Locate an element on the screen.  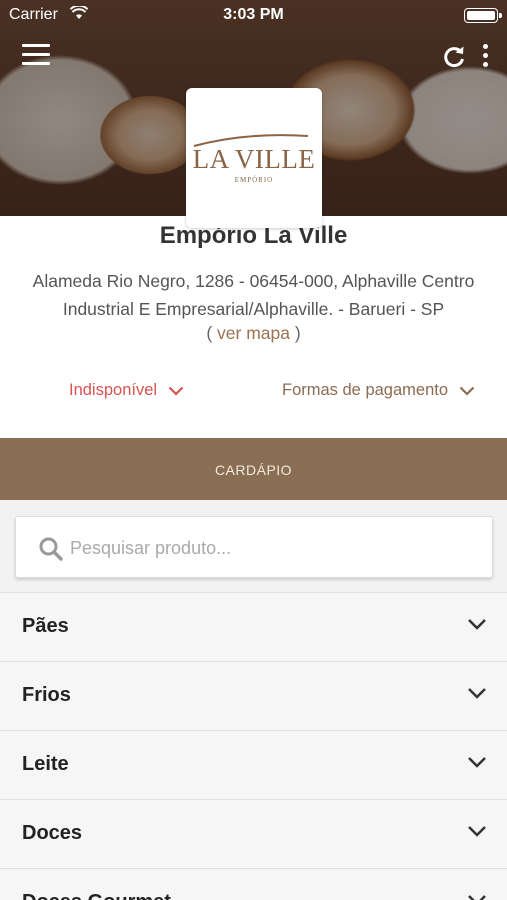
availability-toggle: Indisponível is located at coordinates (126, 390).